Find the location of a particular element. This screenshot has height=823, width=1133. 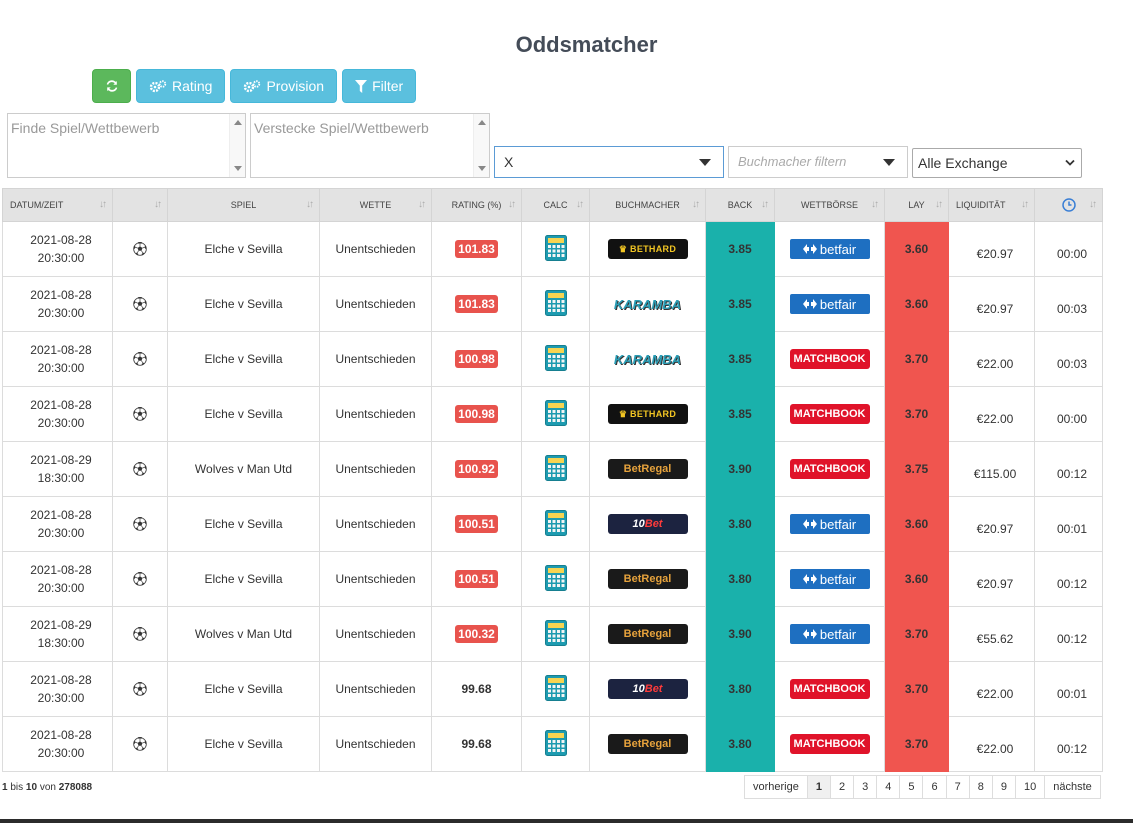

pagination-page-button: 6 is located at coordinates (934, 787).